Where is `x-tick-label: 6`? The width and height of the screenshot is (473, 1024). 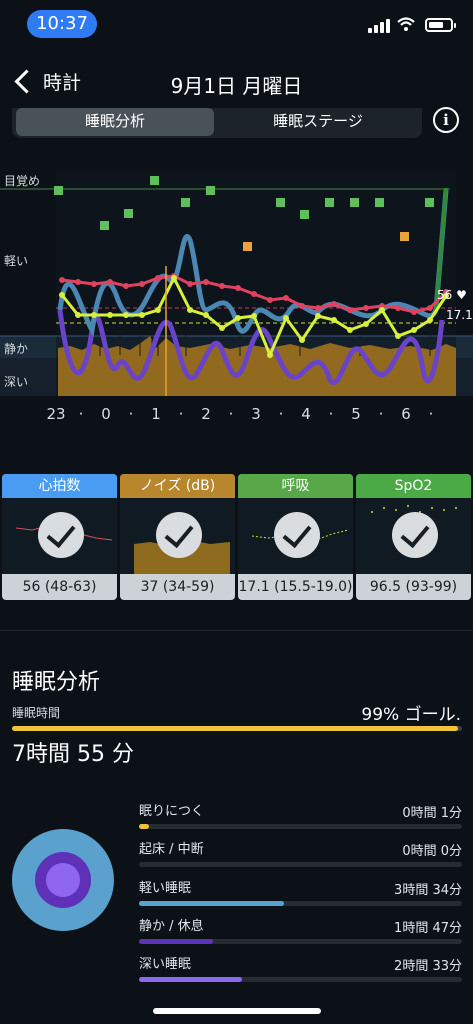 x-tick-label: 6 is located at coordinates (406, 414).